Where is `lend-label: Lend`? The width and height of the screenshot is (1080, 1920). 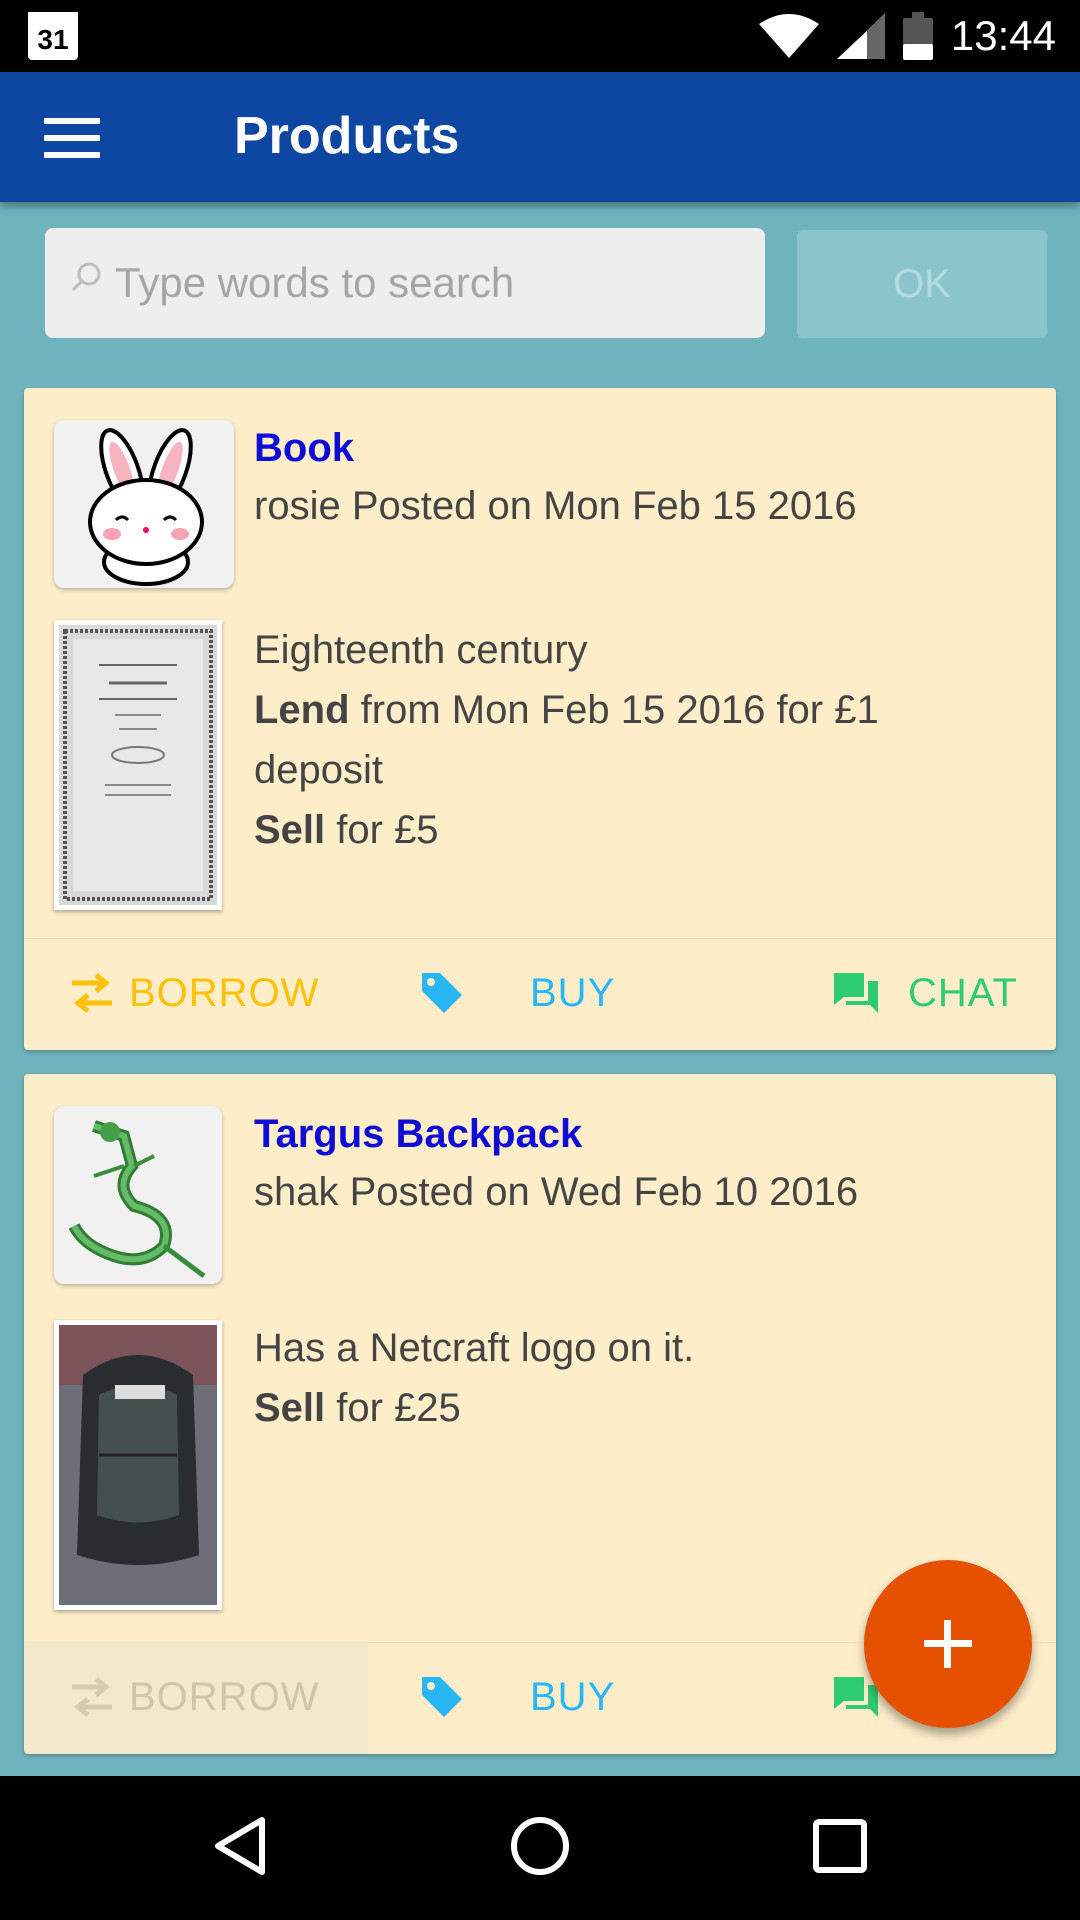
lend-label: Lend is located at coordinates (302, 710).